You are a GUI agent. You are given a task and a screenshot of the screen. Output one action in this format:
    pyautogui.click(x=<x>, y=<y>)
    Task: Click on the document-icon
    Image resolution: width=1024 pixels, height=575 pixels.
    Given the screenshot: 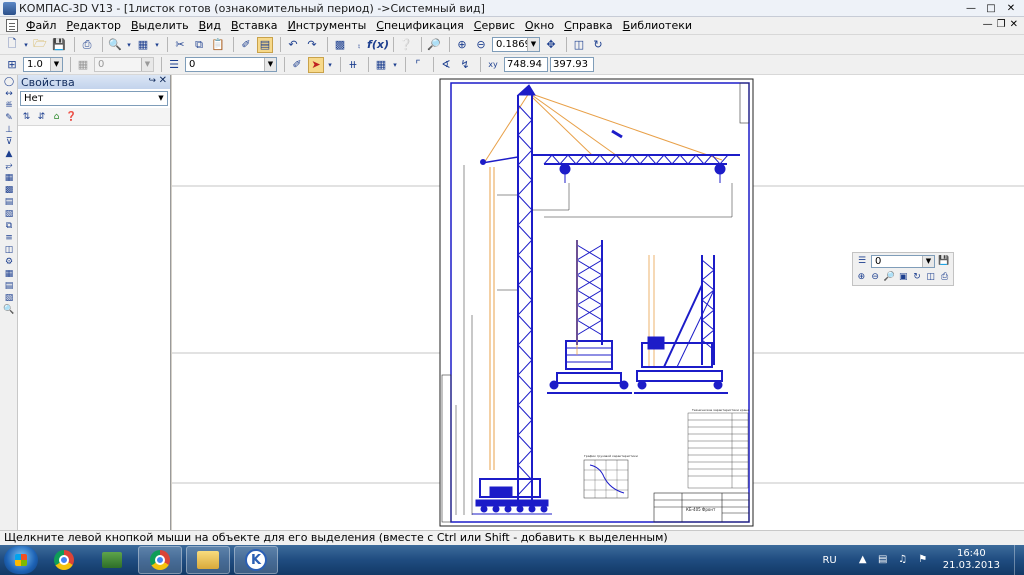 What is the action you would take?
    pyautogui.click(x=12, y=25)
    